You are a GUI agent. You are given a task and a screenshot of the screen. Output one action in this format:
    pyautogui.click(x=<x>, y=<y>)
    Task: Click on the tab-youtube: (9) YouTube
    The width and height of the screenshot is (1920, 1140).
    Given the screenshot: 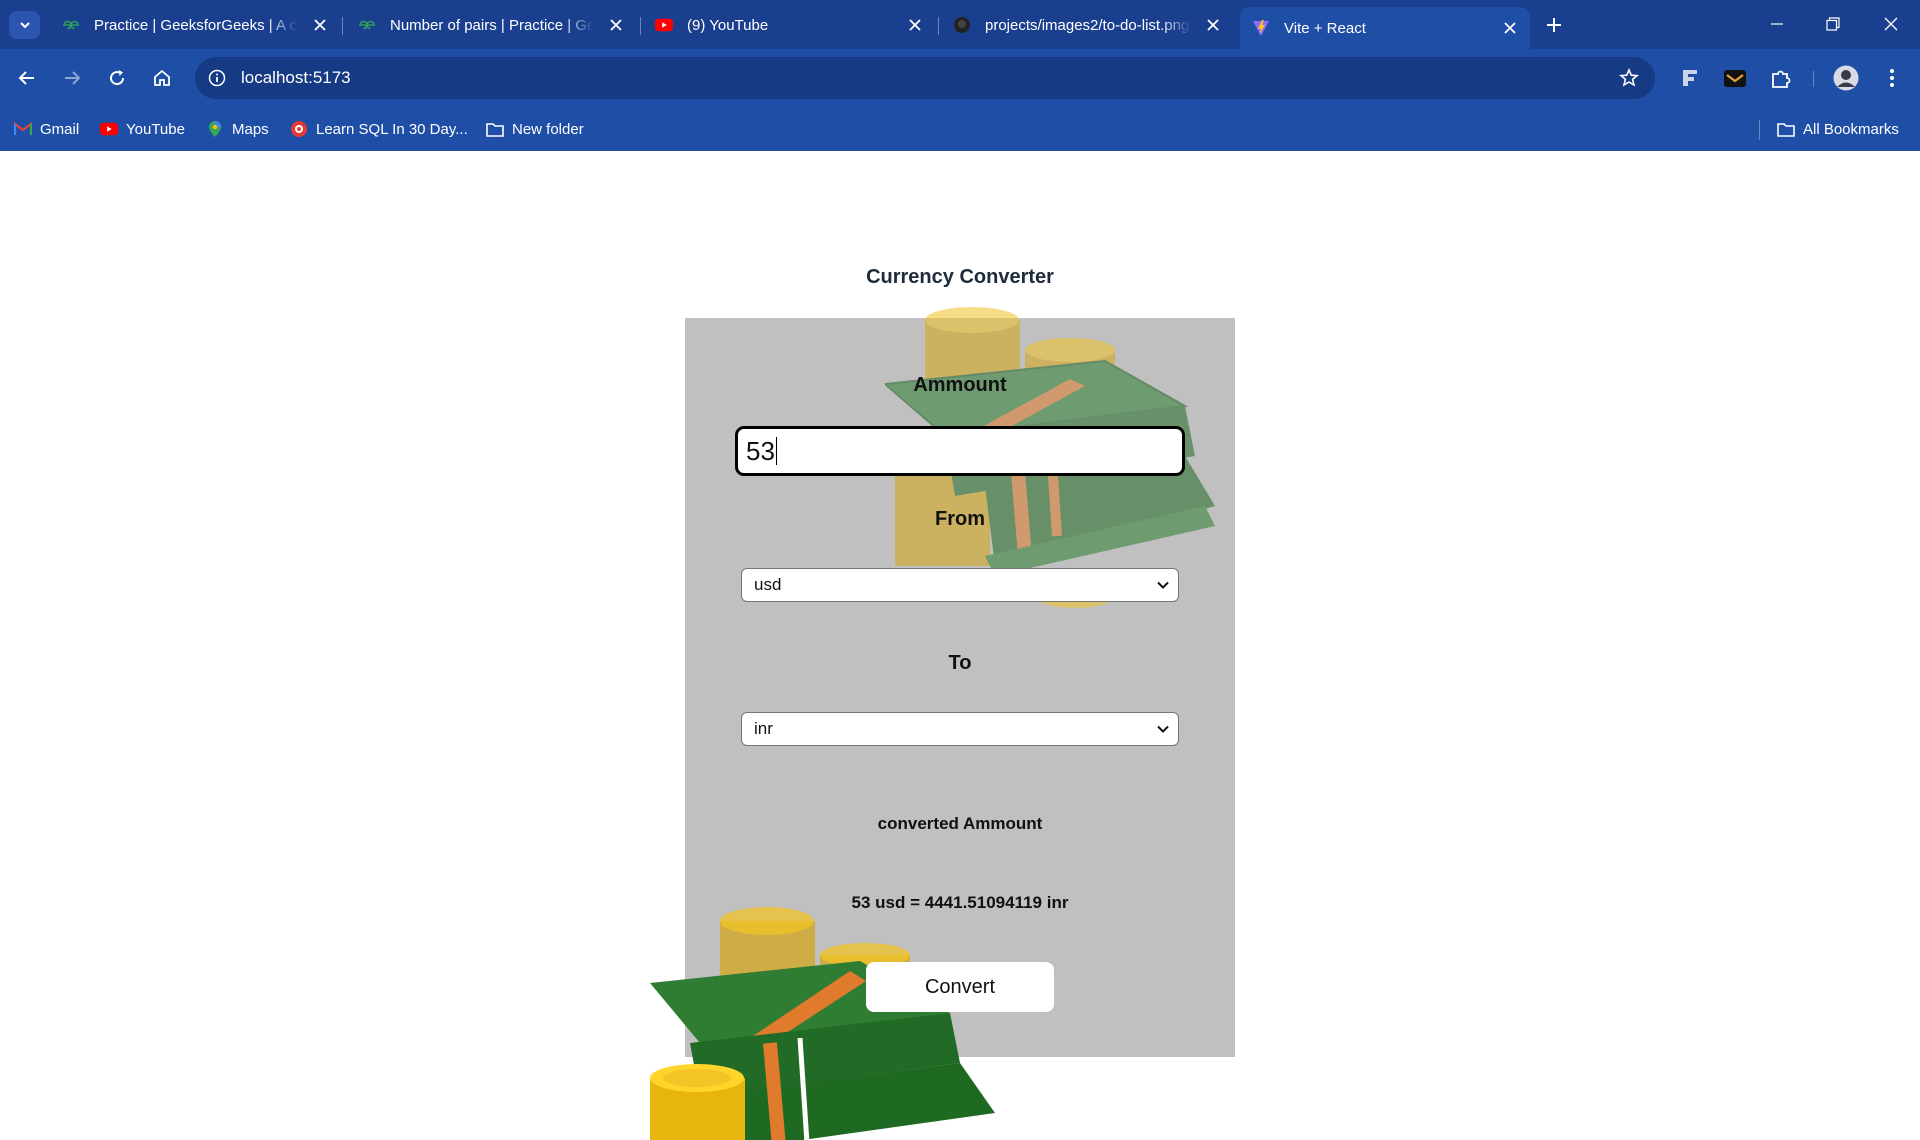 What is the action you would take?
    pyautogui.click(x=789, y=25)
    